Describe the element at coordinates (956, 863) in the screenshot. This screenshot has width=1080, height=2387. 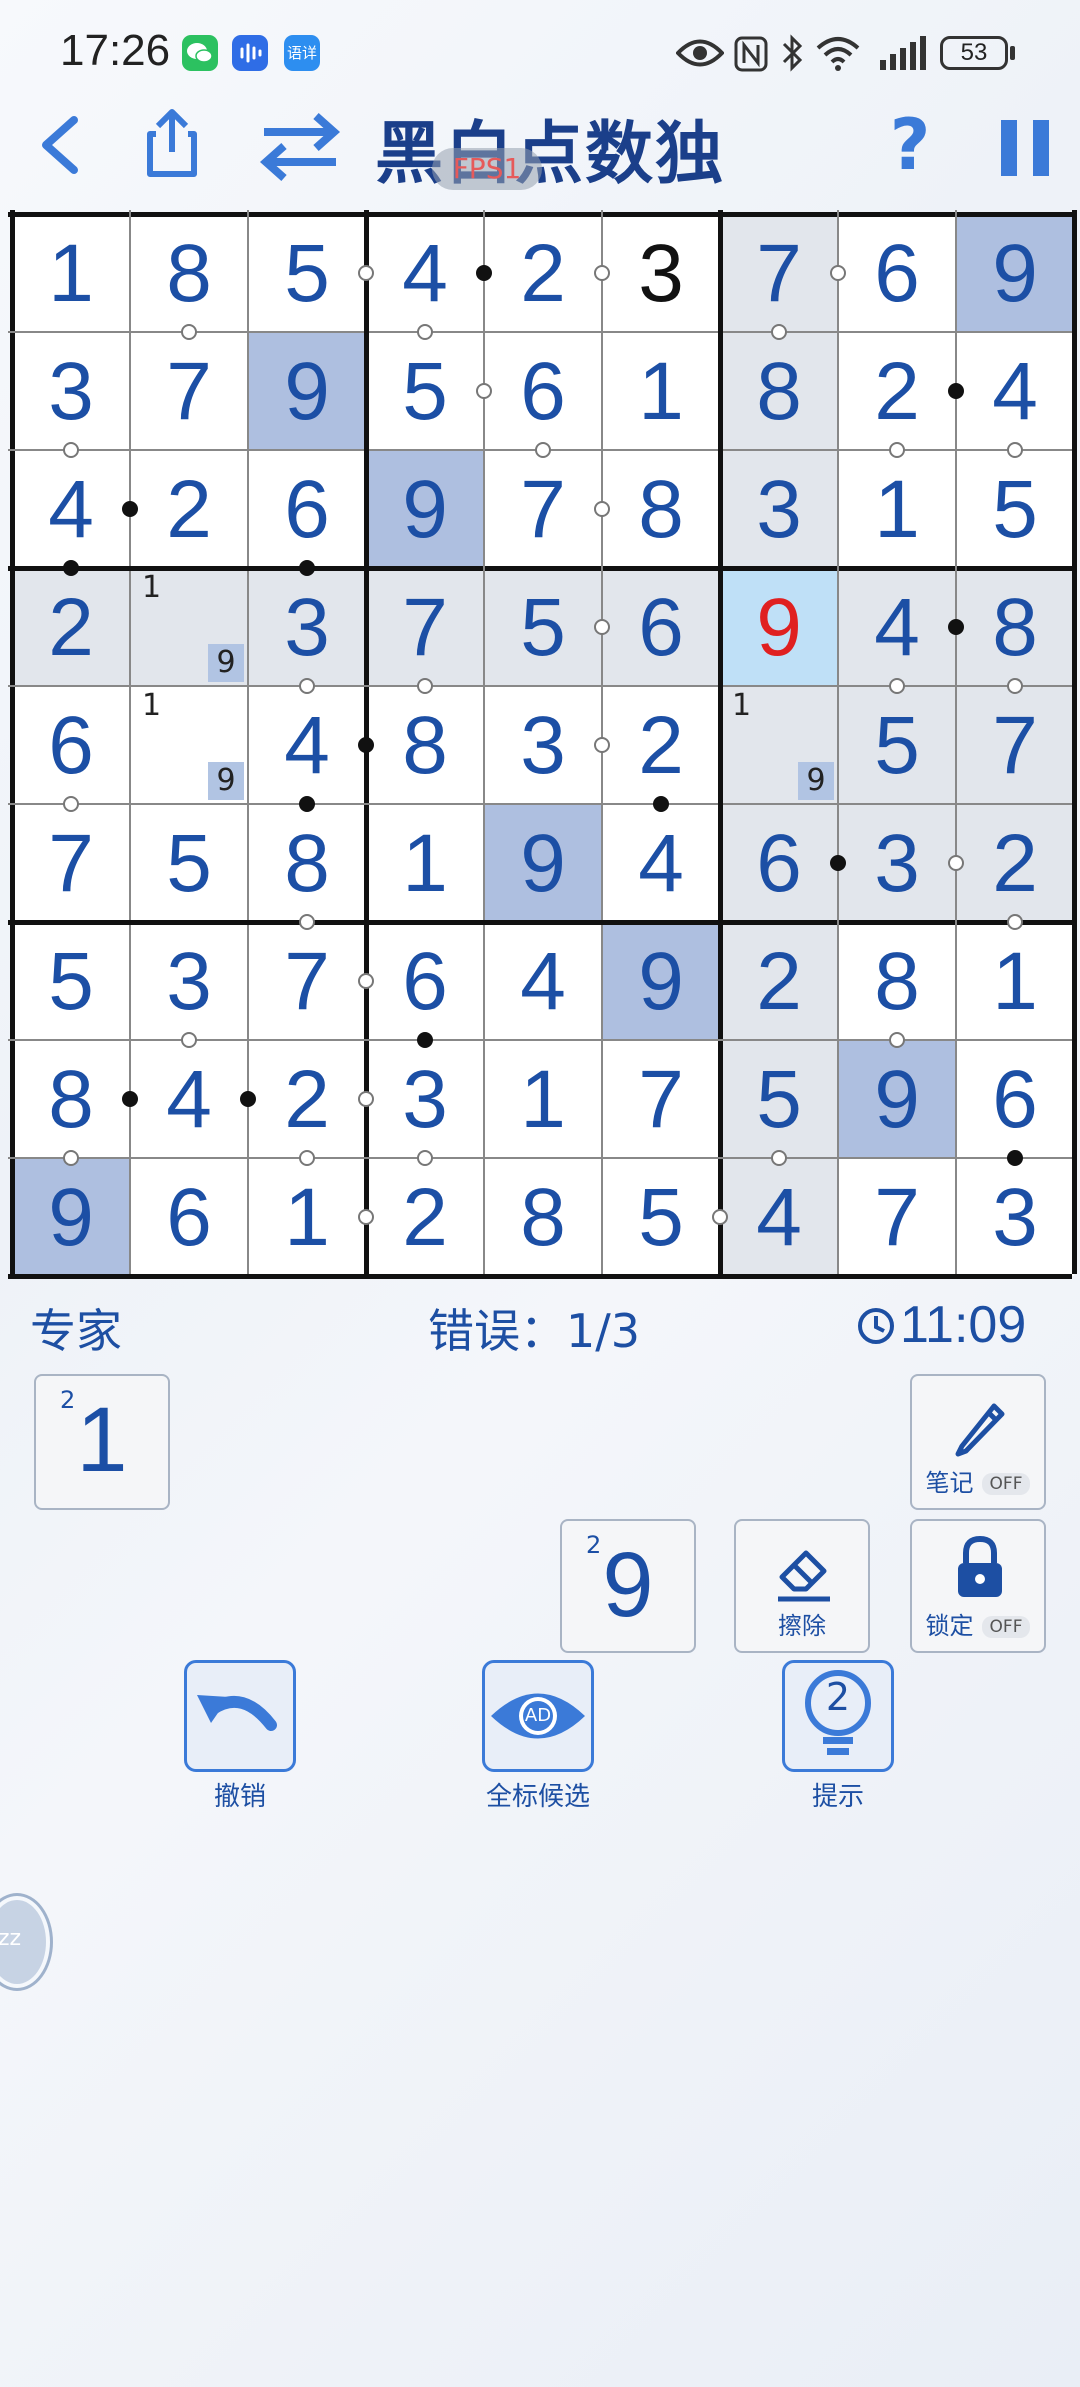
I see `white-dot` at that location.